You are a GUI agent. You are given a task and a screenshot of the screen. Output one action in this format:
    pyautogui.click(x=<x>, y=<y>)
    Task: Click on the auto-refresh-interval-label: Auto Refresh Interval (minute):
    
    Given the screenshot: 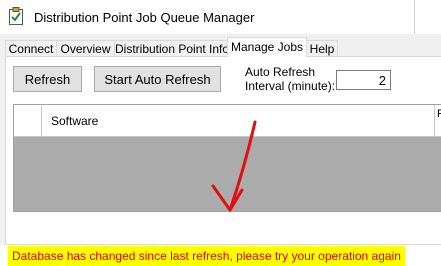 What is the action you would take?
    pyautogui.click(x=290, y=79)
    